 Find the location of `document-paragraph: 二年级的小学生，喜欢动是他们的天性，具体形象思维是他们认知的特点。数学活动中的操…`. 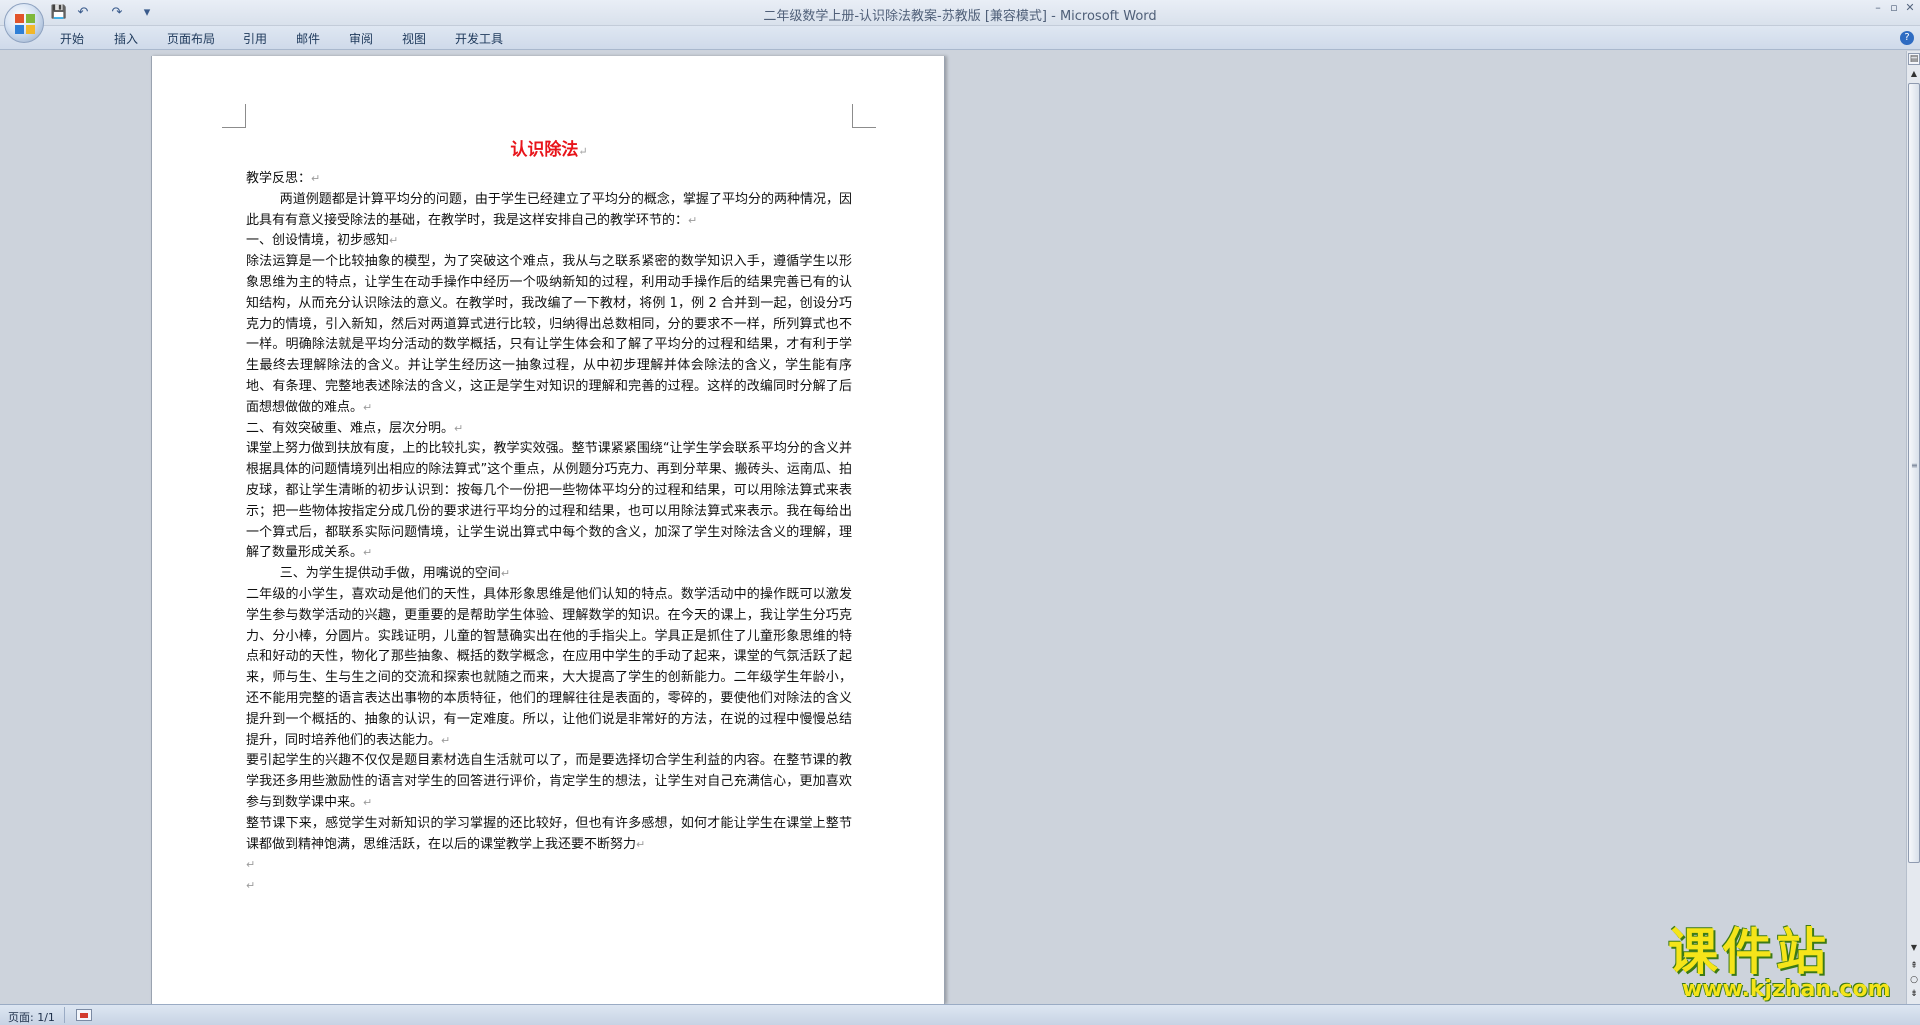

document-paragraph: 二年级的小学生，喜欢动是他们的天性，具体形象思维是他们认知的特点。数学活动中的操… is located at coordinates (549, 667).